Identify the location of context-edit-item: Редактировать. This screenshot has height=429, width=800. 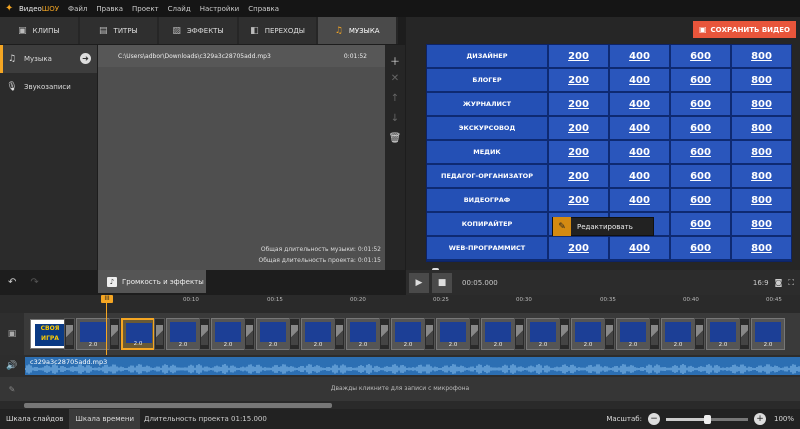
(605, 227).